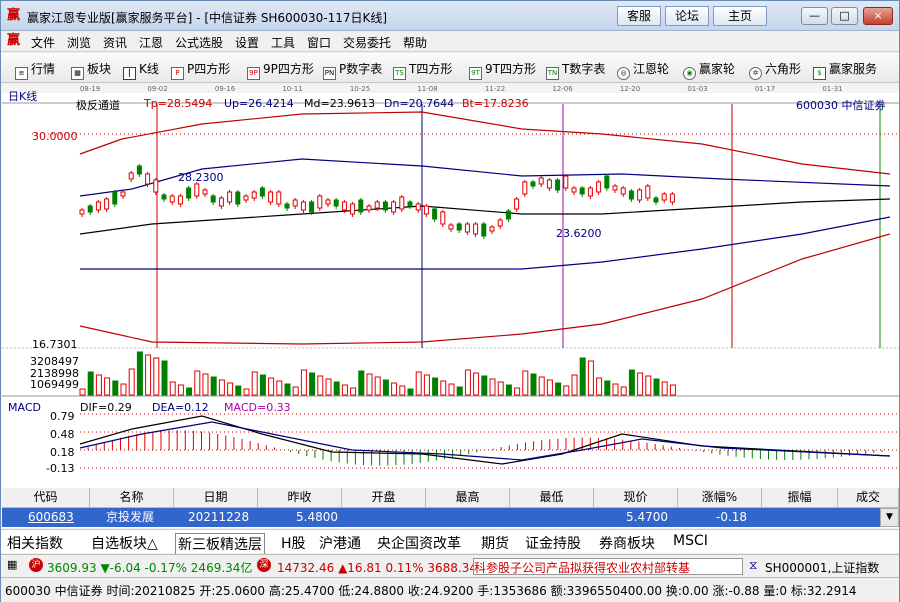 The width and height of the screenshot is (900, 602). What do you see at coordinates (77, 73) in the screenshot?
I see `sector-icon: ▦` at bounding box center [77, 73].